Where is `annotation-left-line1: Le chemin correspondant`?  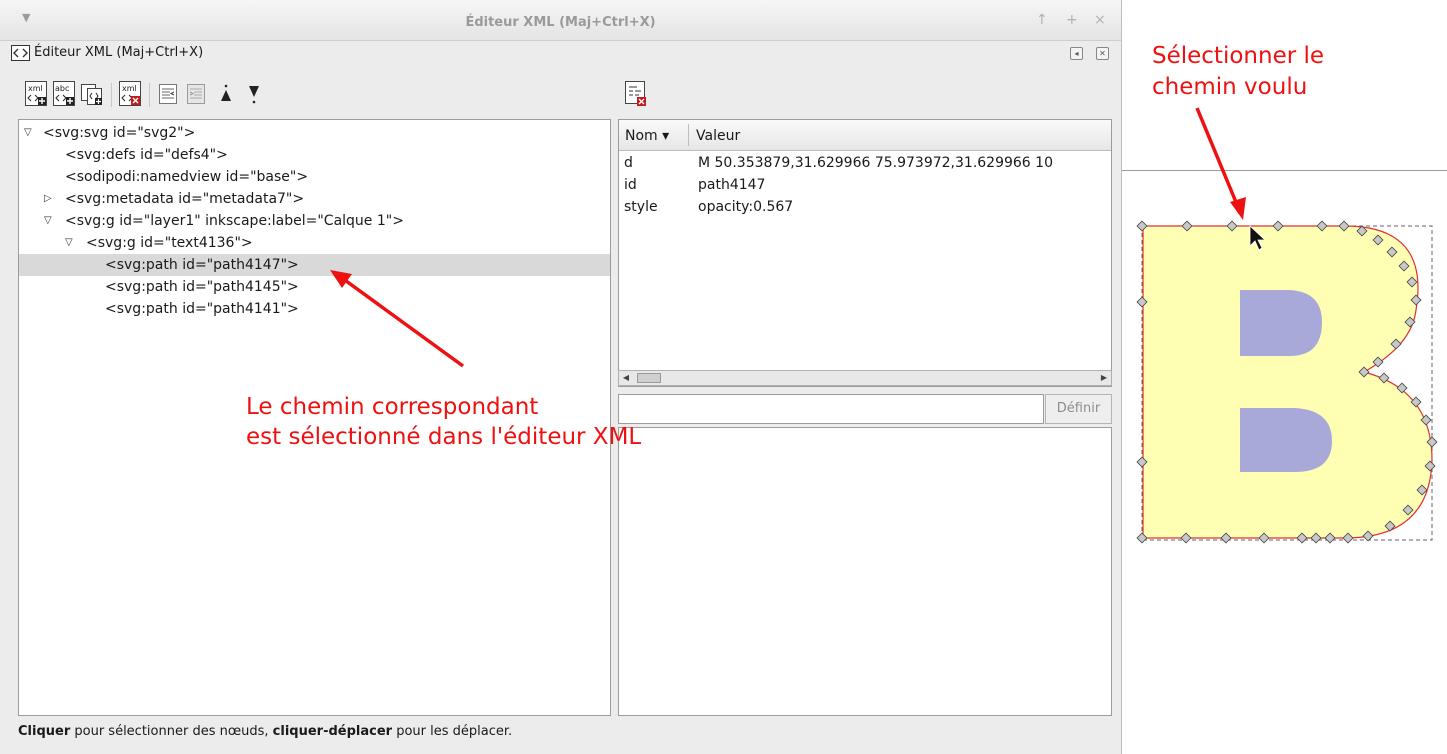
annotation-left-line1: Le chemin correspondant is located at coordinates (392, 407).